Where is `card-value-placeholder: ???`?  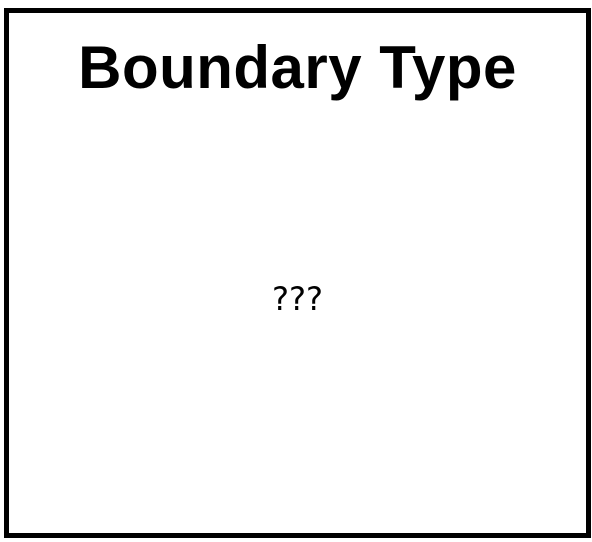 card-value-placeholder: ??? is located at coordinates (297, 299).